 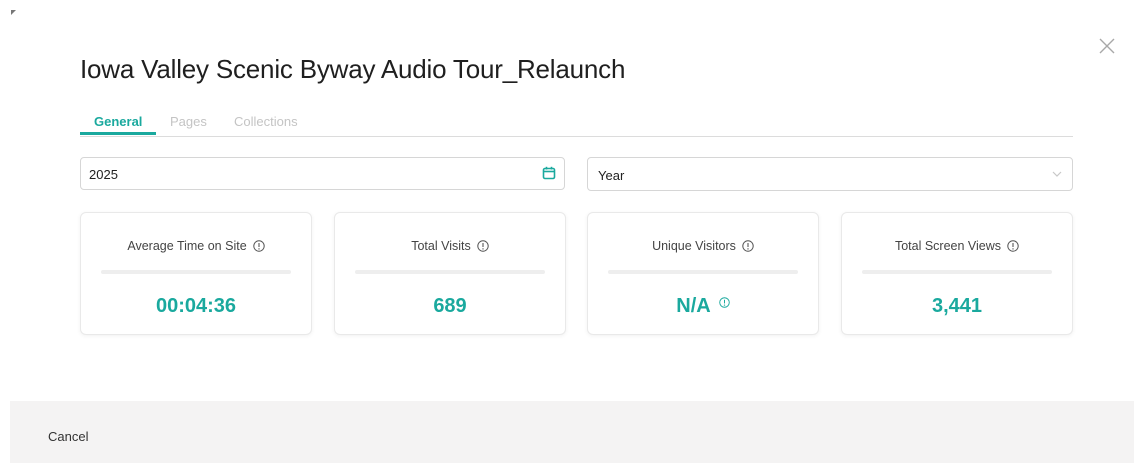 I want to click on tab-bar: General Pages Collections, so click(x=576, y=124).